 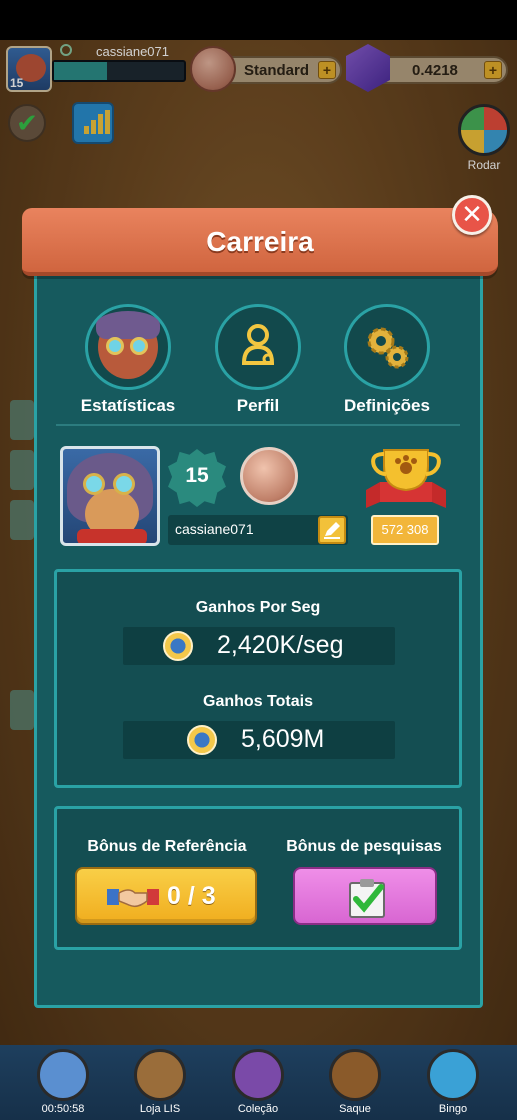 I want to click on survey-bonus-button, so click(x=365, y=896).